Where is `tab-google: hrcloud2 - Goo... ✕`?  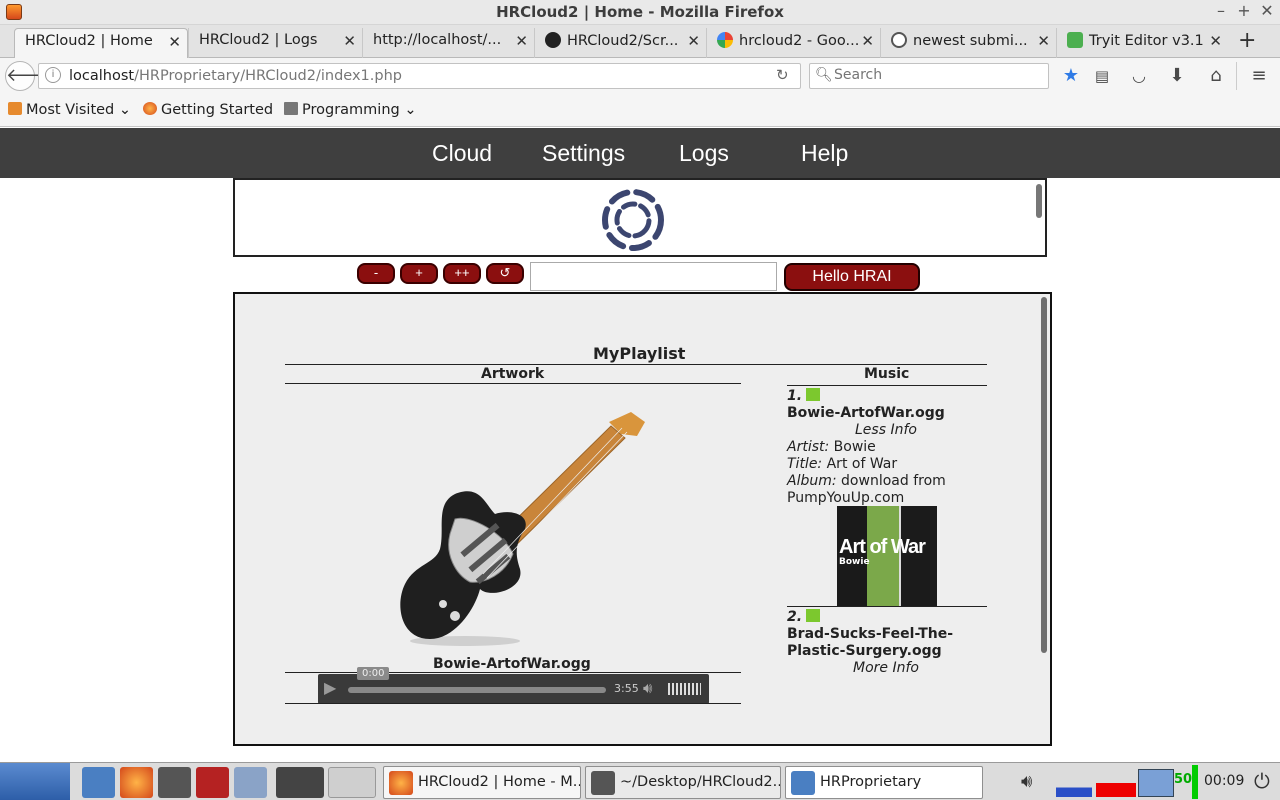 tab-google: hrcloud2 - Goo... ✕ is located at coordinates (793, 43).